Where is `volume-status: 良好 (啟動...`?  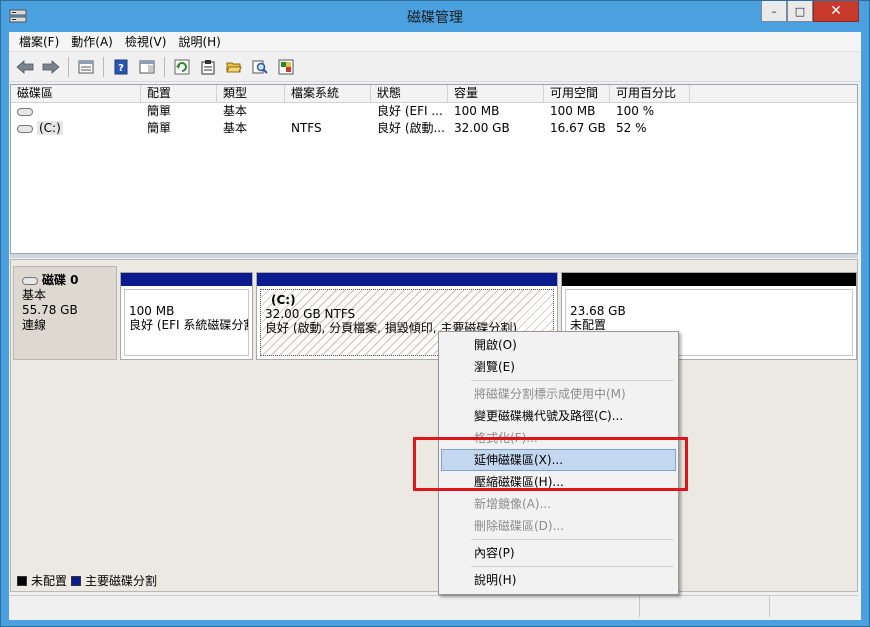 volume-status: 良好 (啟動... is located at coordinates (411, 128).